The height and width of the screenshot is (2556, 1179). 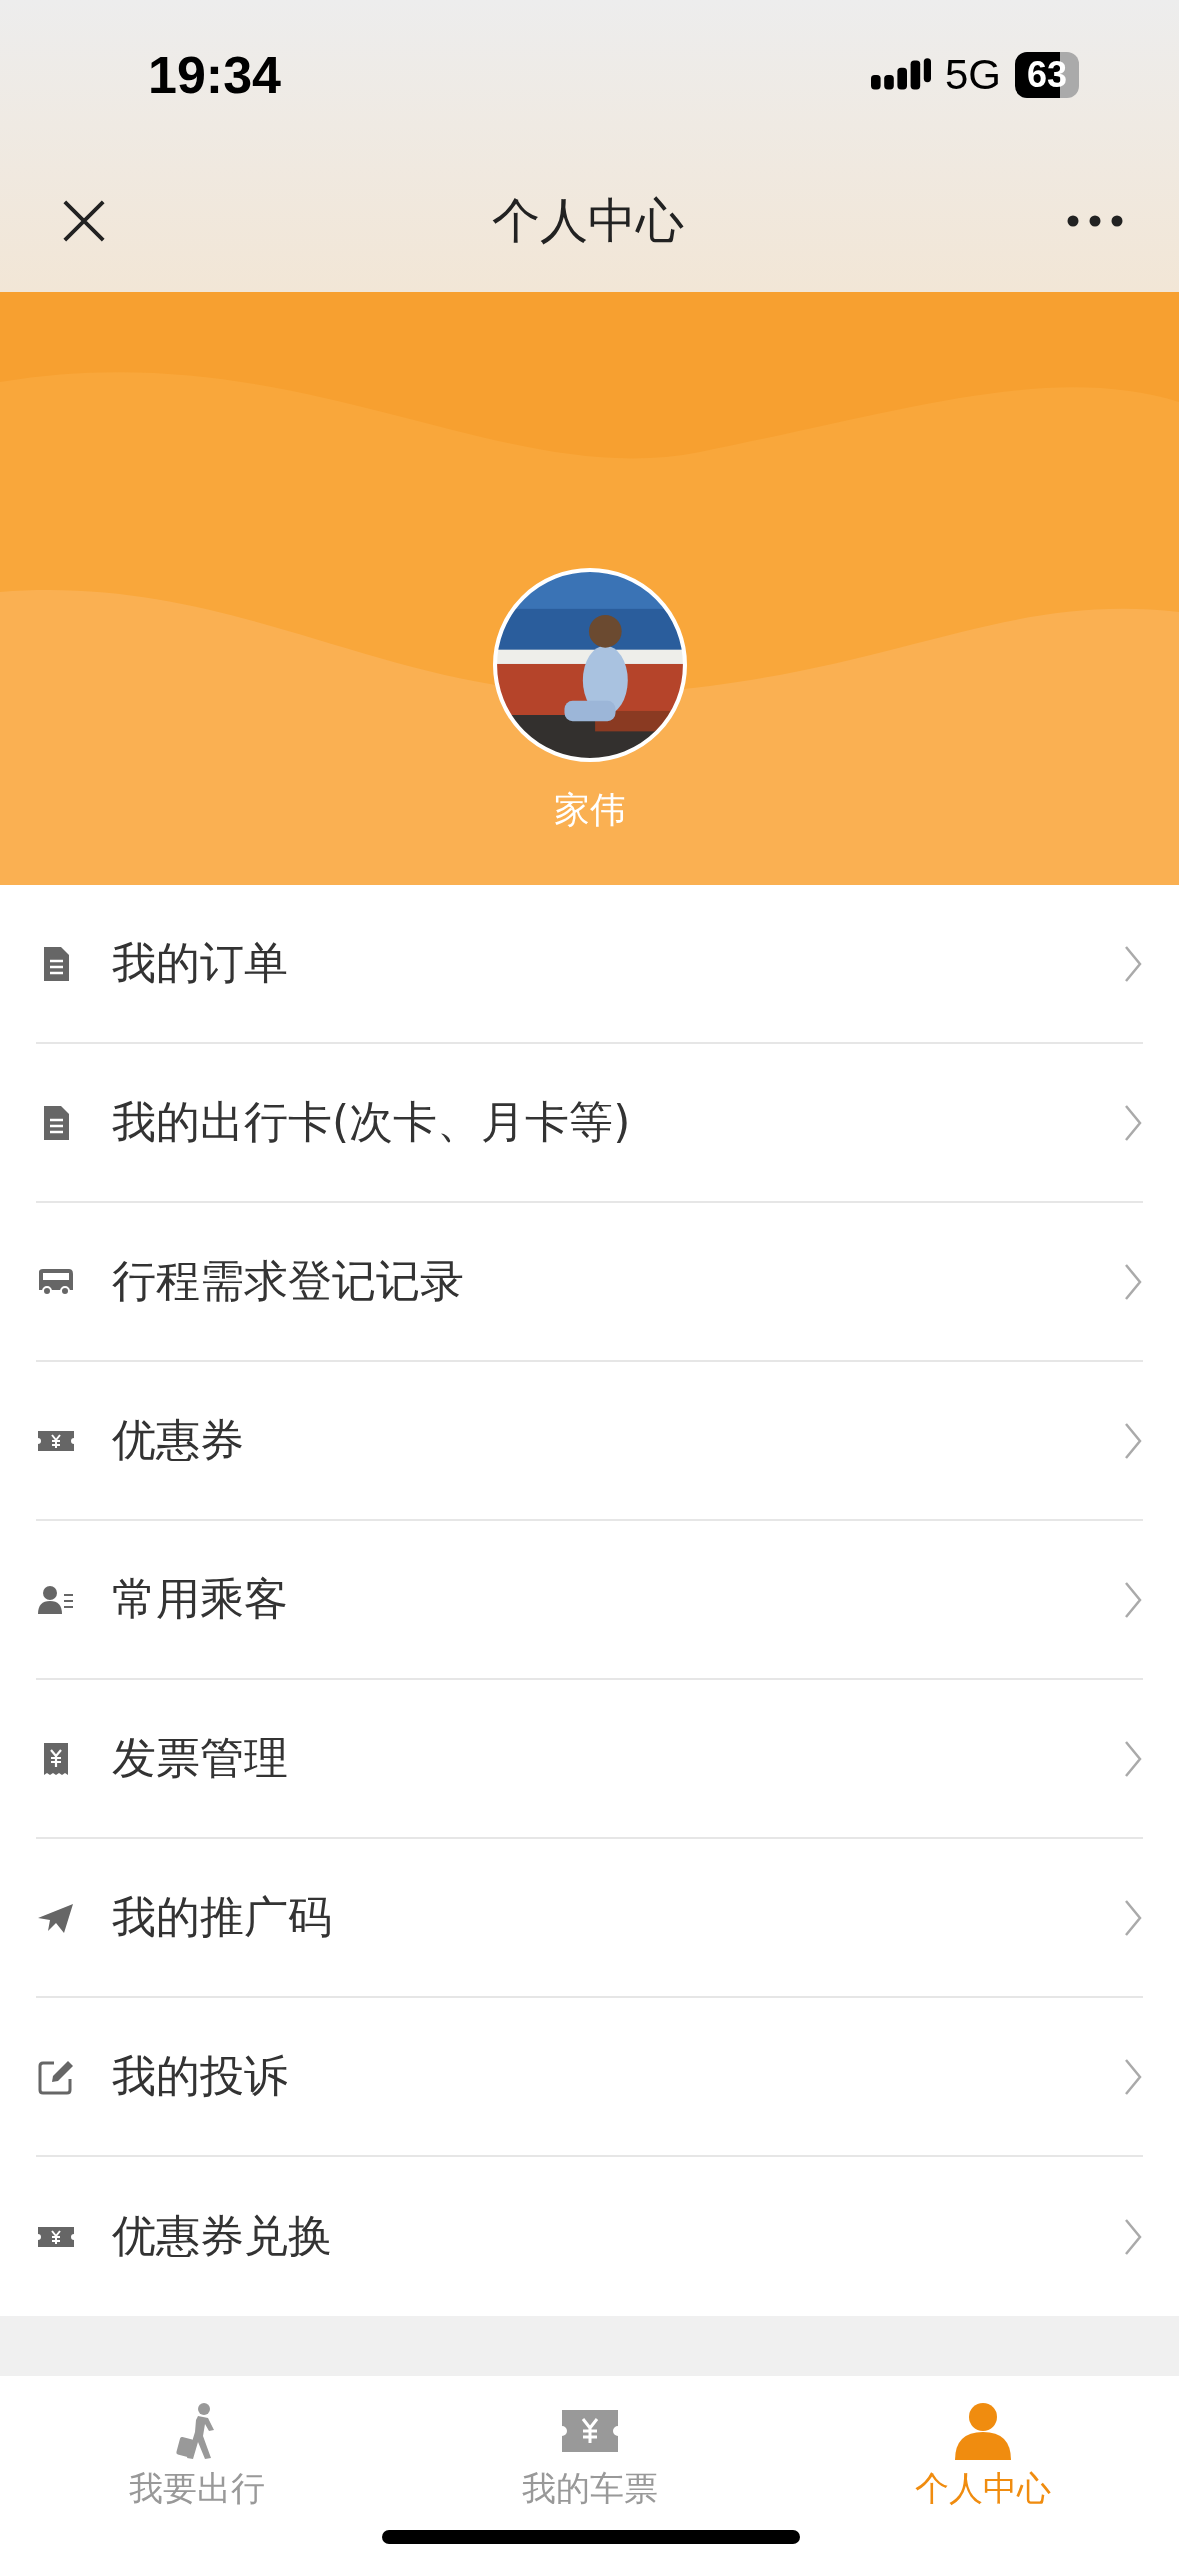 What do you see at coordinates (214, 75) in the screenshot?
I see `status-time: 19:34` at bounding box center [214, 75].